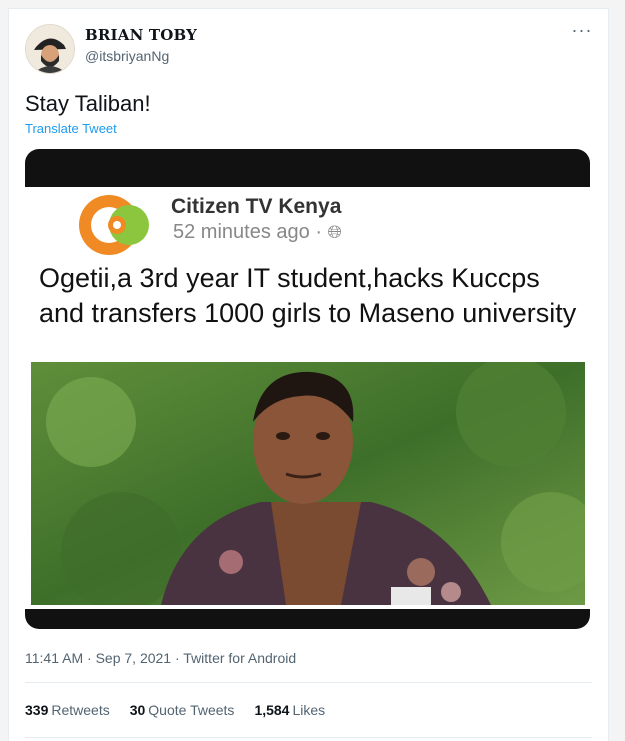 This screenshot has height=741, width=625. What do you see at coordinates (141, 35) in the screenshot?
I see `author-name: BRIAN TOBY` at bounding box center [141, 35].